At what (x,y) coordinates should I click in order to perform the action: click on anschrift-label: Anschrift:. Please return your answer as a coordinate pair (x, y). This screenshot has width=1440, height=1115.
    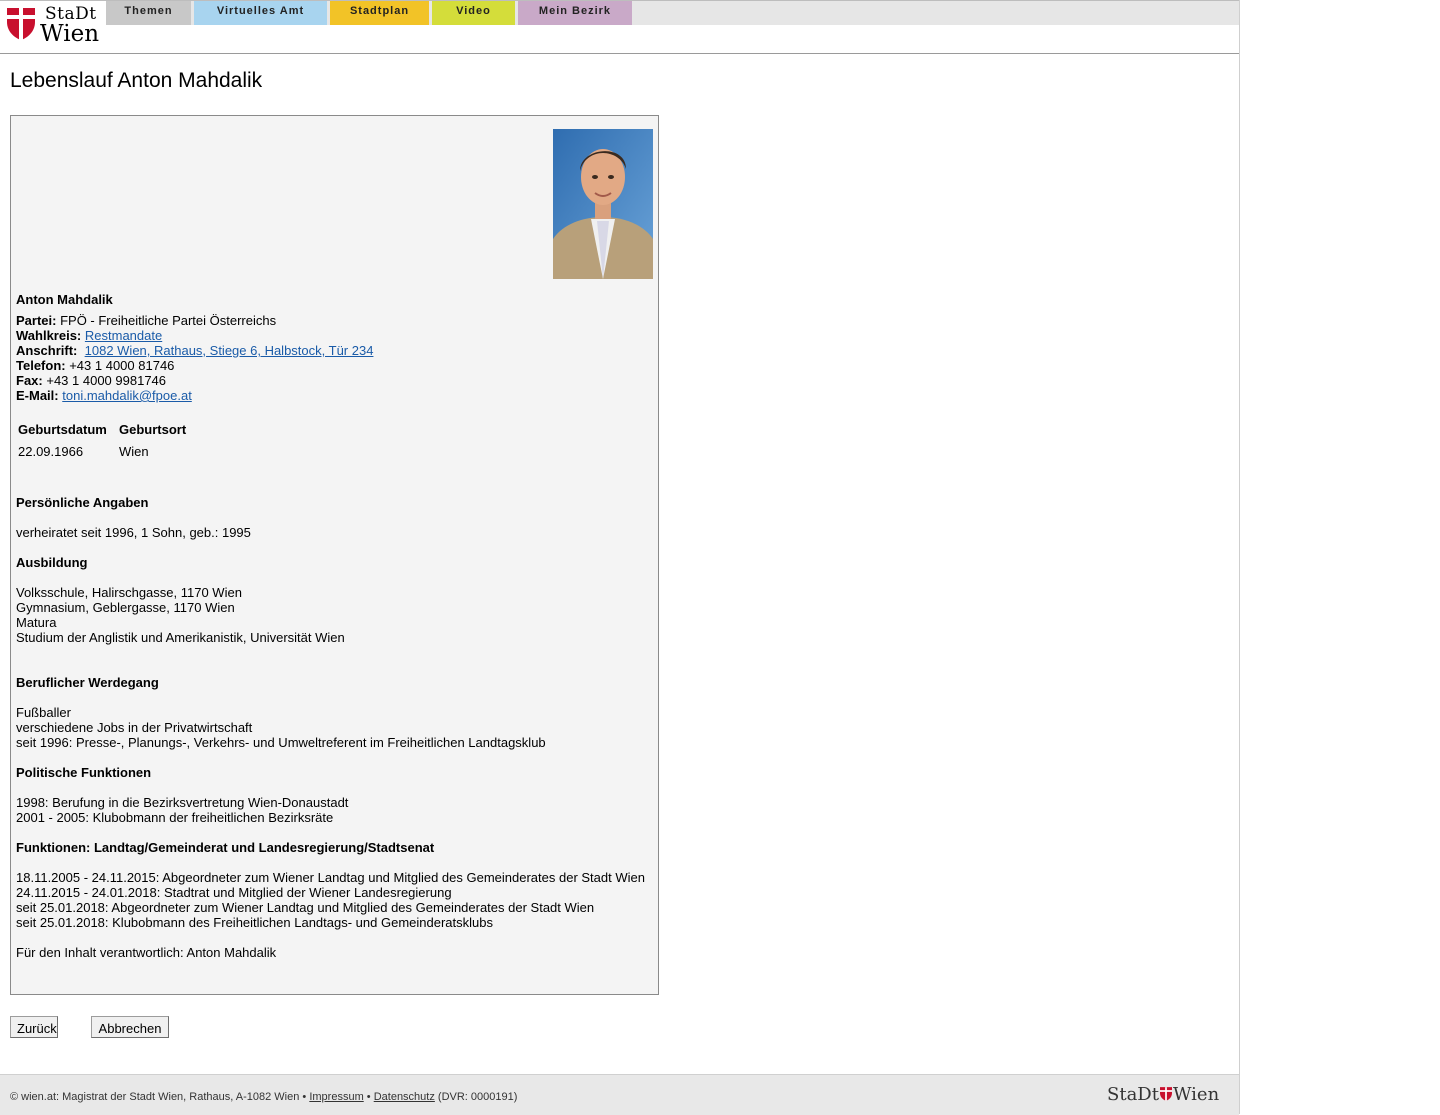
    Looking at the image, I should click on (47, 350).